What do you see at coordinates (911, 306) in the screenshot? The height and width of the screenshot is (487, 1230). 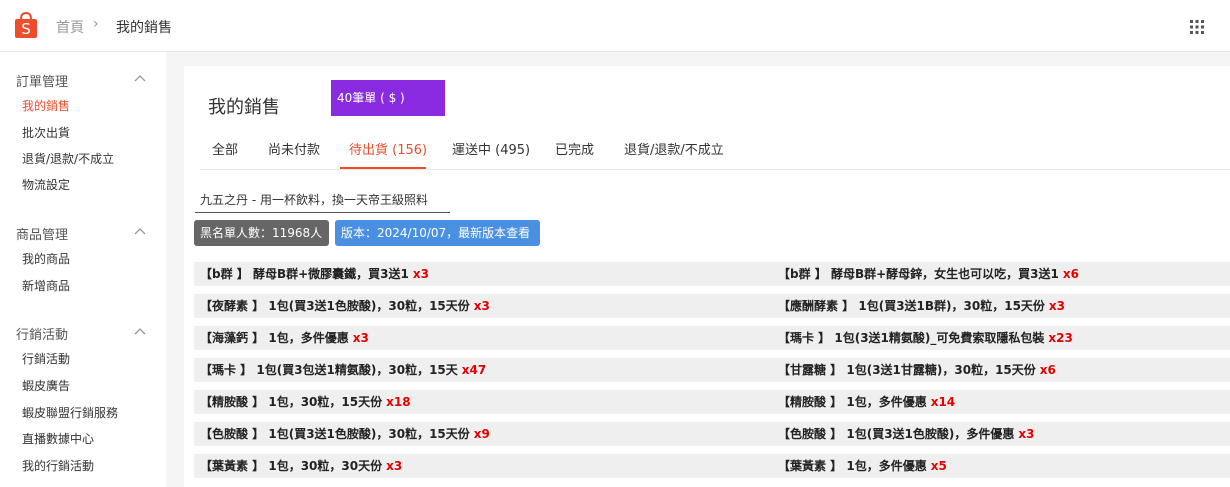 I see `product-text: 【應酬酵素 】 1包(買3送1B群)，30粒，15天份` at bounding box center [911, 306].